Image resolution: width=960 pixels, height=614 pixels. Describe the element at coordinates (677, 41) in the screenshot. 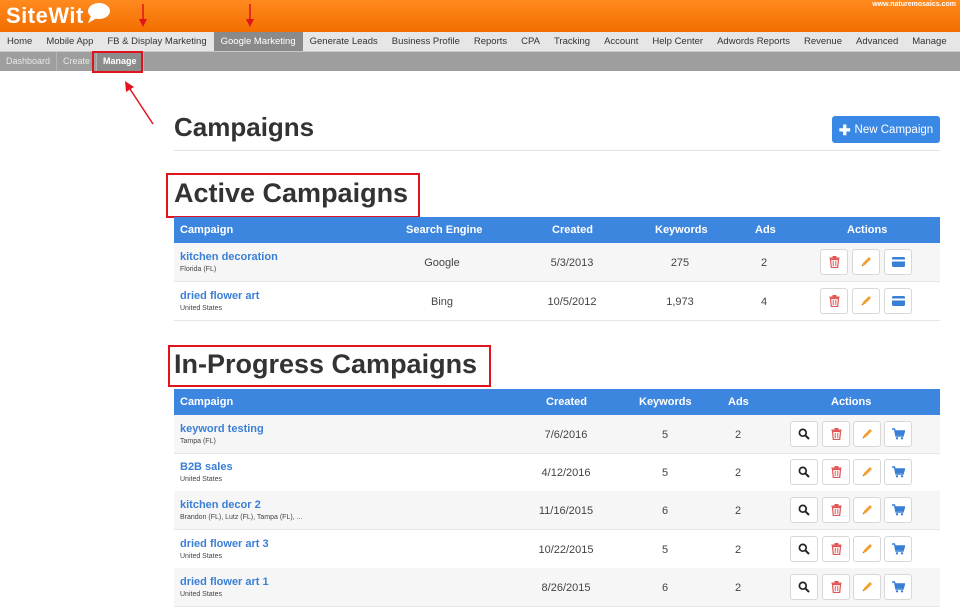

I see `nav-help-center: Help Center` at that location.